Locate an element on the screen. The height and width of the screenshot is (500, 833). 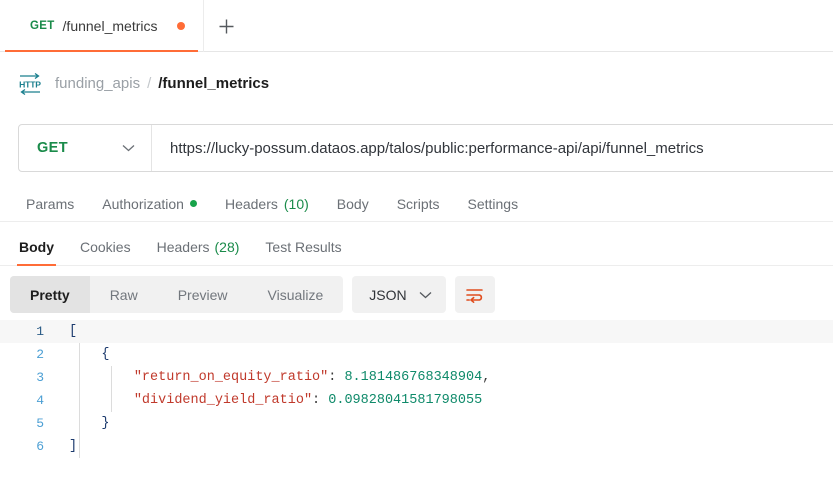
response-tab-test-results: Test Results is located at coordinates (303, 247).